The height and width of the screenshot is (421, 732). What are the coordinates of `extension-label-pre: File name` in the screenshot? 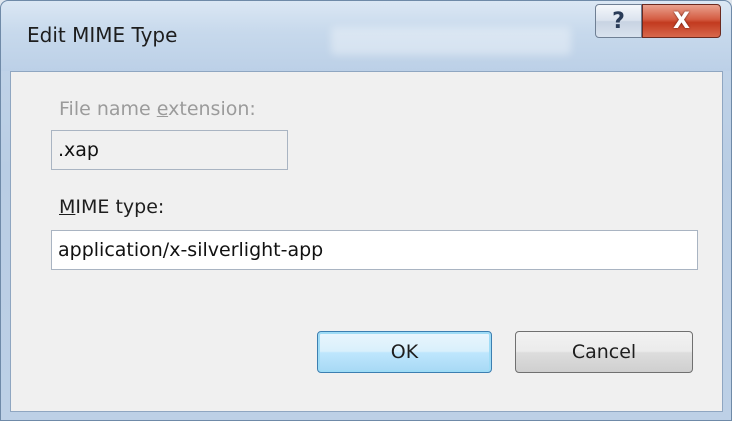 It's located at (108, 109).